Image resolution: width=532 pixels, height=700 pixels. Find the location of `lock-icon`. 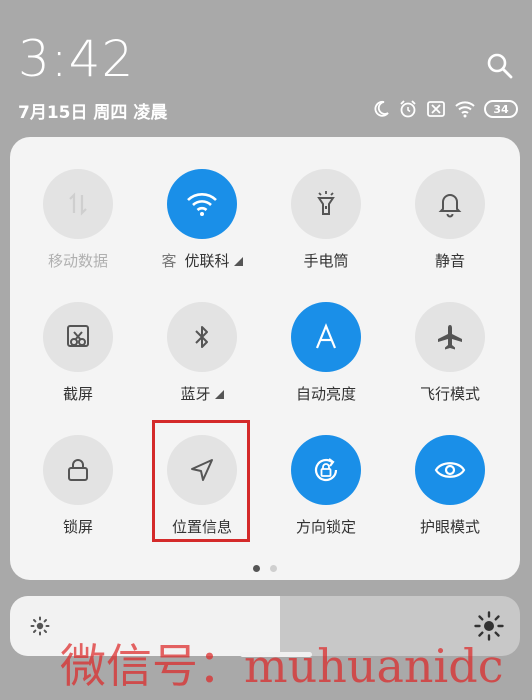

lock-icon is located at coordinates (78, 470).